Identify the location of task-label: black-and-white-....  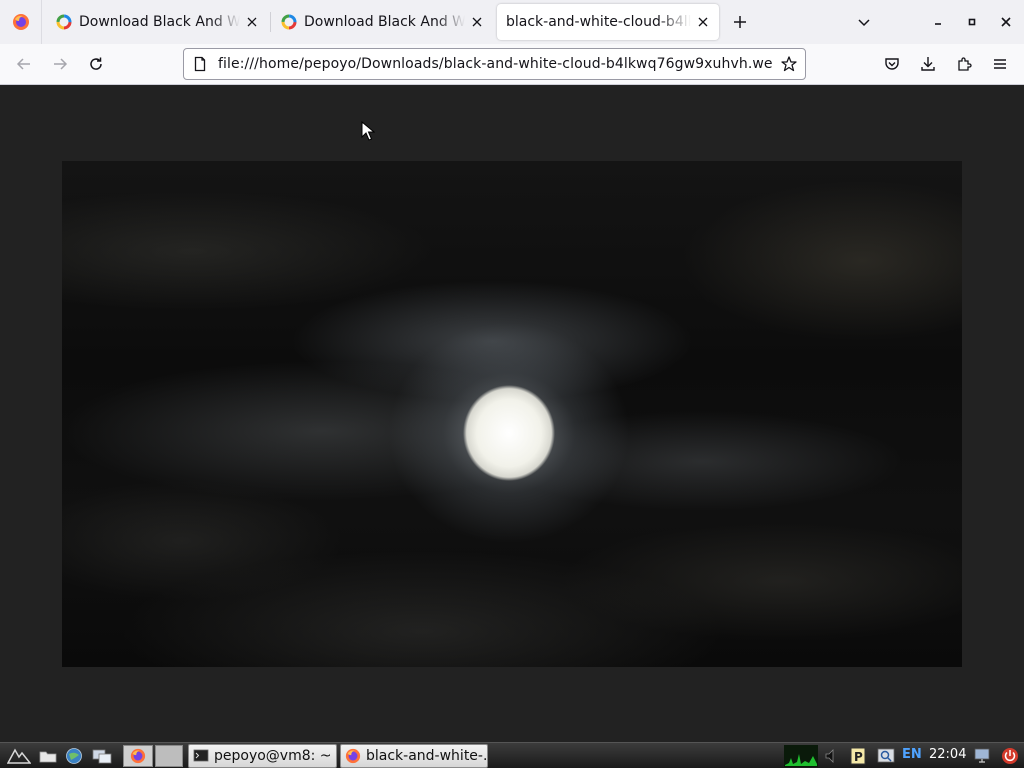
(426, 756).